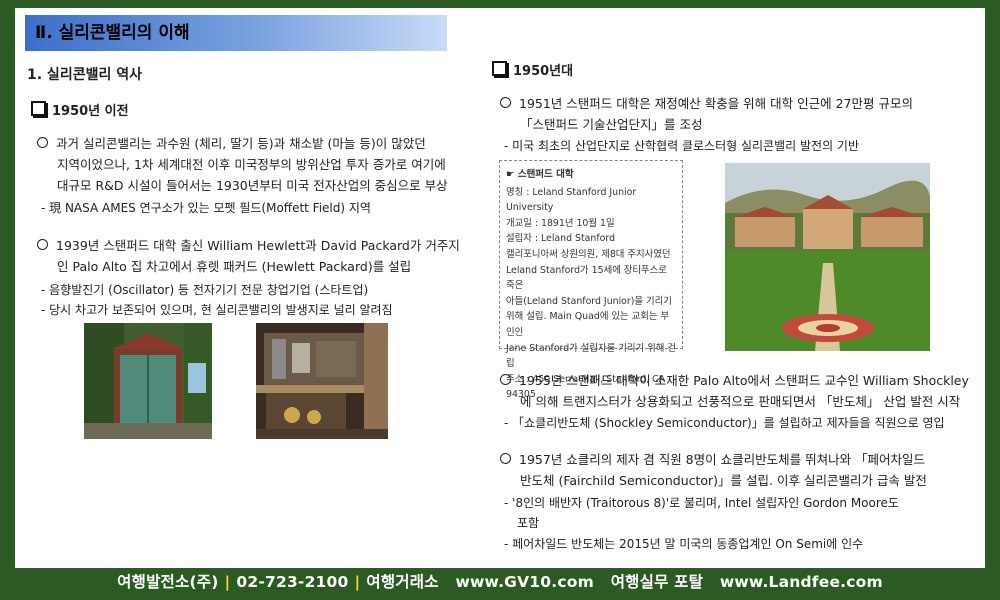 Image resolution: width=1000 pixels, height=600 pixels. Describe the element at coordinates (571, 200) in the screenshot. I see `info-line: 명칭 : Leland Stanford Junior University` at that location.